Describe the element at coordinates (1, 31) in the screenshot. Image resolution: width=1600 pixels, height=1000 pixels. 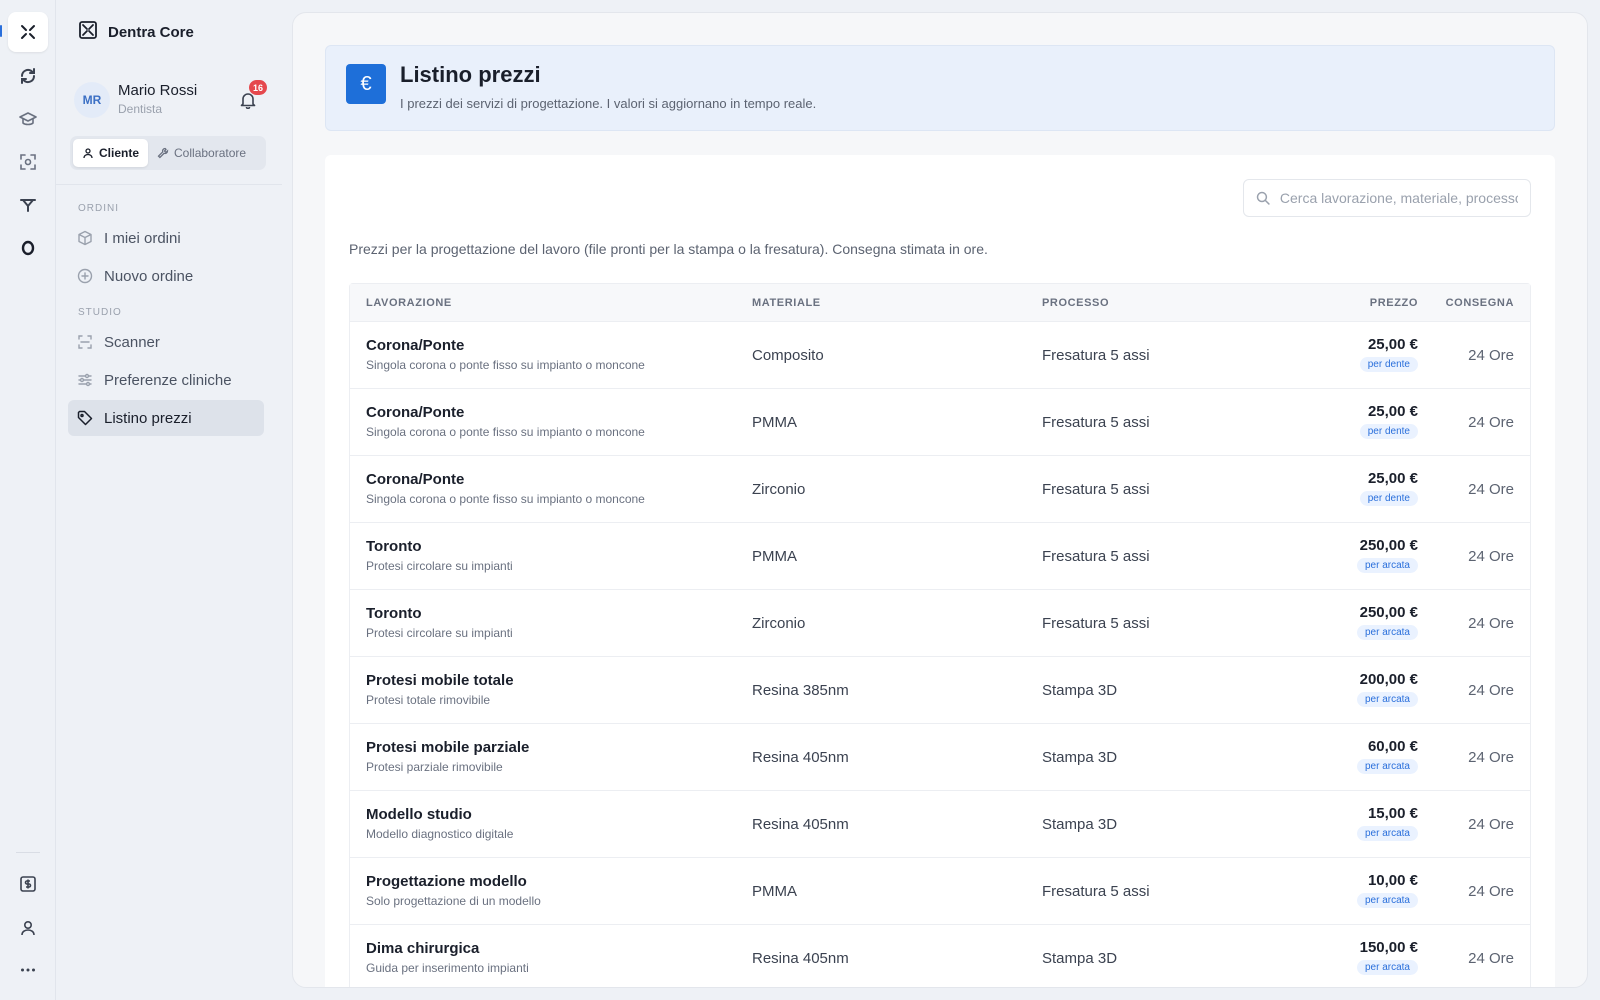
I see `rail-active-indicator` at that location.